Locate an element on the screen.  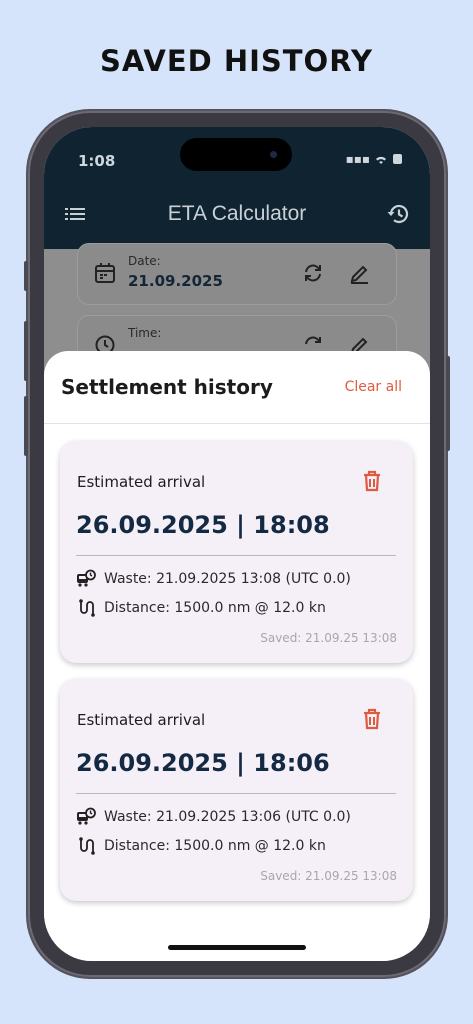
phone-mute-switch is located at coordinates (26, 276).